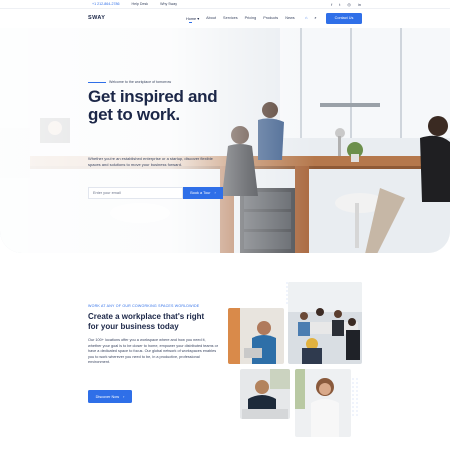 The image size is (450, 450). What do you see at coordinates (323, 403) in the screenshot?
I see `photo-woman-smiling` at bounding box center [323, 403].